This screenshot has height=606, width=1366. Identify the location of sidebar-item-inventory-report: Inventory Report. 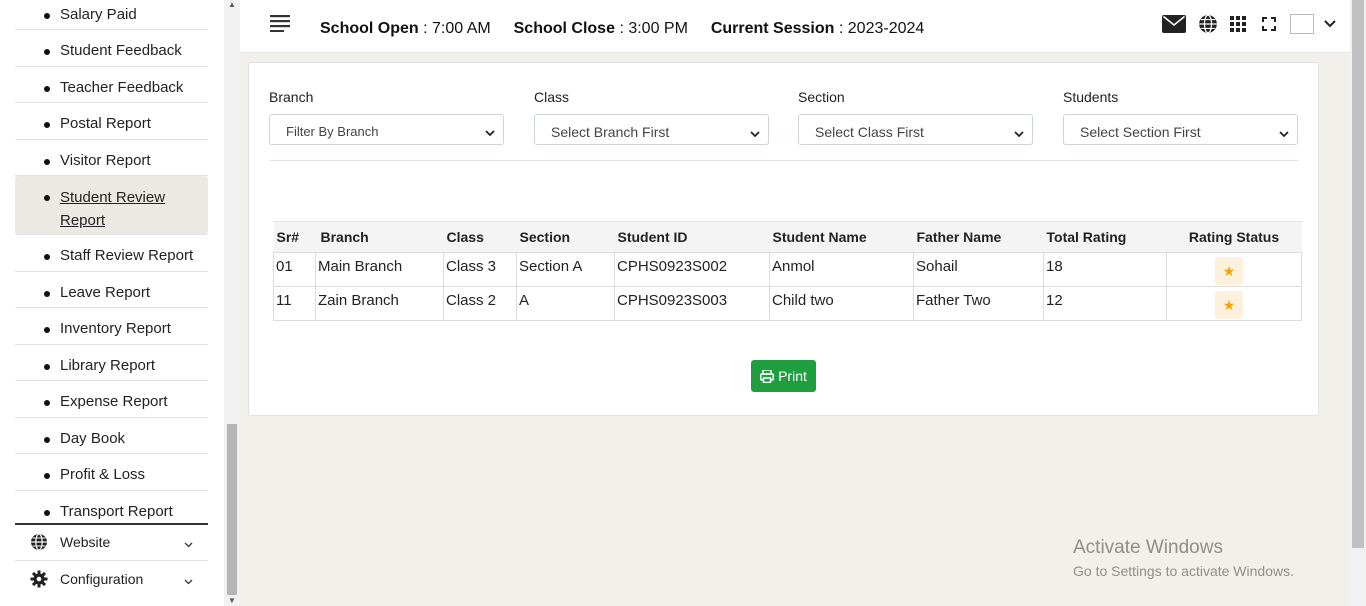
(111, 326).